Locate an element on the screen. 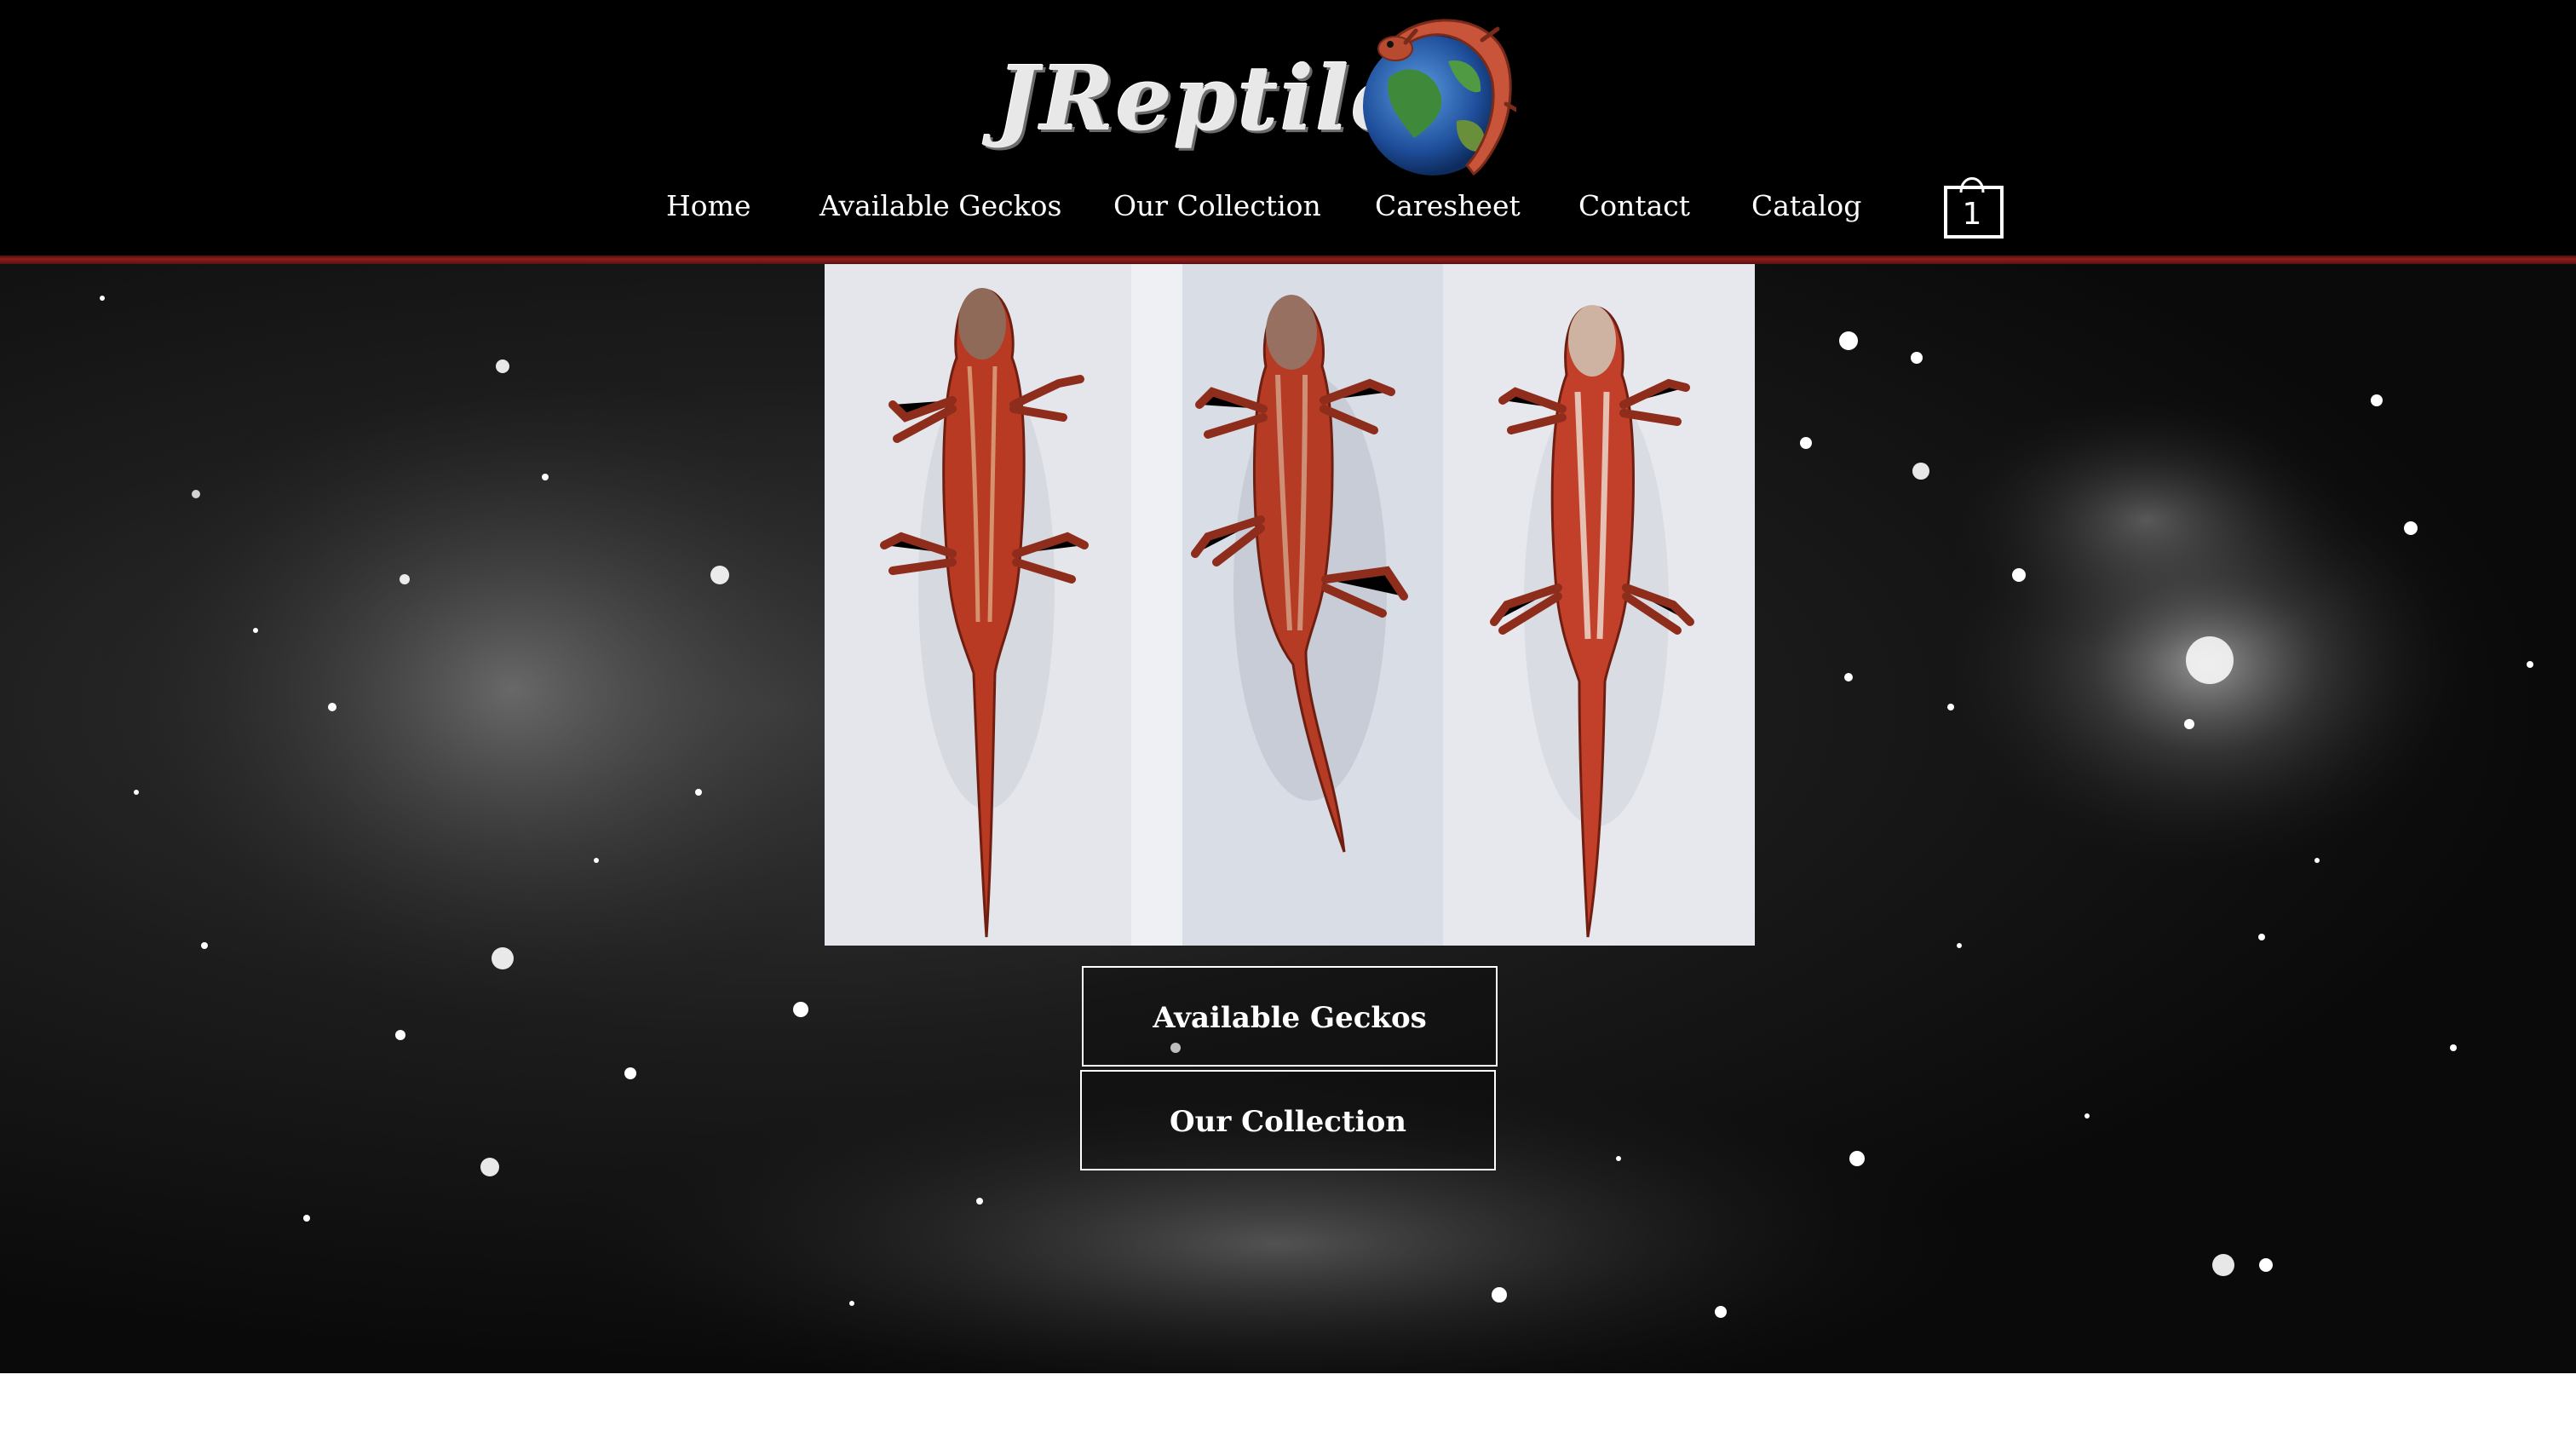 The image size is (2576, 1455). our-collection-button: Our Collection is located at coordinates (1288, 1120).